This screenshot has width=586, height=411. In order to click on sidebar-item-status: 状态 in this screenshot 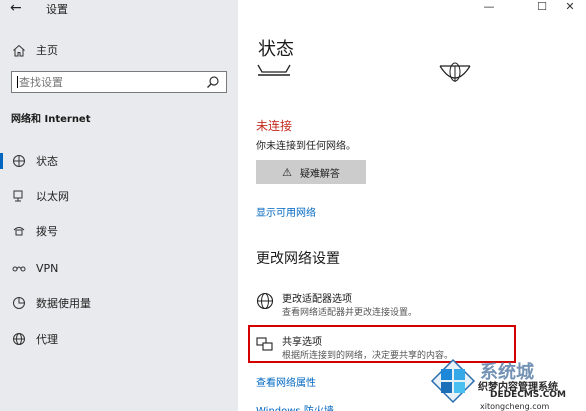, I will do `click(119, 161)`.